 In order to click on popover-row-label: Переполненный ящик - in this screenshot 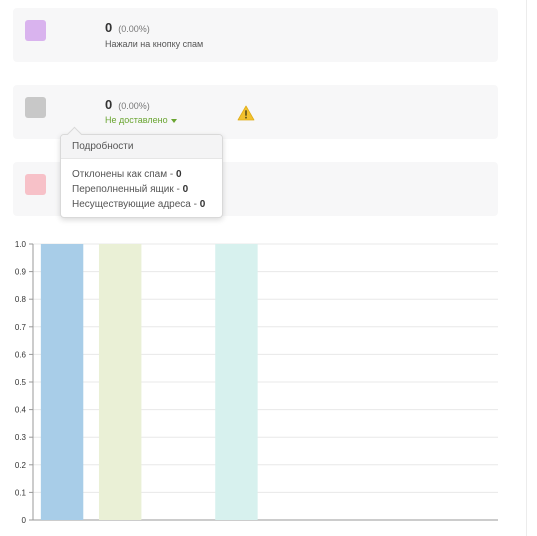, I will do `click(127, 189)`.